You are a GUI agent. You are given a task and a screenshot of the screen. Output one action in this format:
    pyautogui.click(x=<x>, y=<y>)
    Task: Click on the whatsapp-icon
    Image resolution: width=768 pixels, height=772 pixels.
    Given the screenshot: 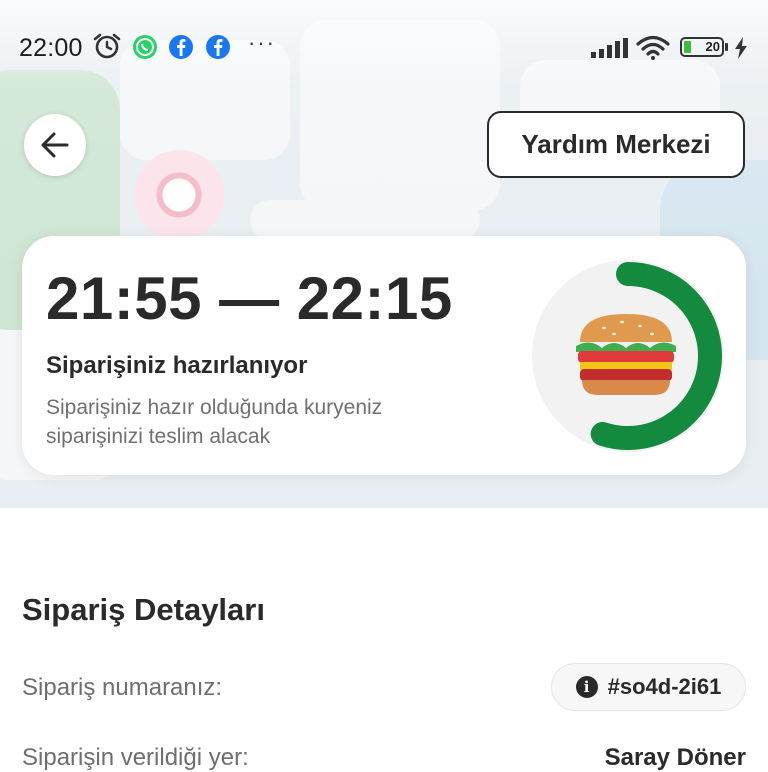 What is the action you would take?
    pyautogui.click(x=145, y=47)
    